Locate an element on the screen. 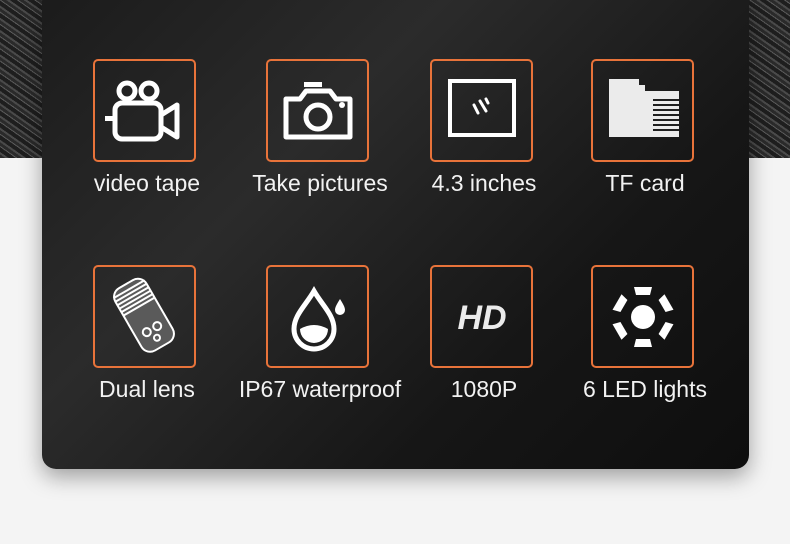  tf-card-tile is located at coordinates (642, 110).